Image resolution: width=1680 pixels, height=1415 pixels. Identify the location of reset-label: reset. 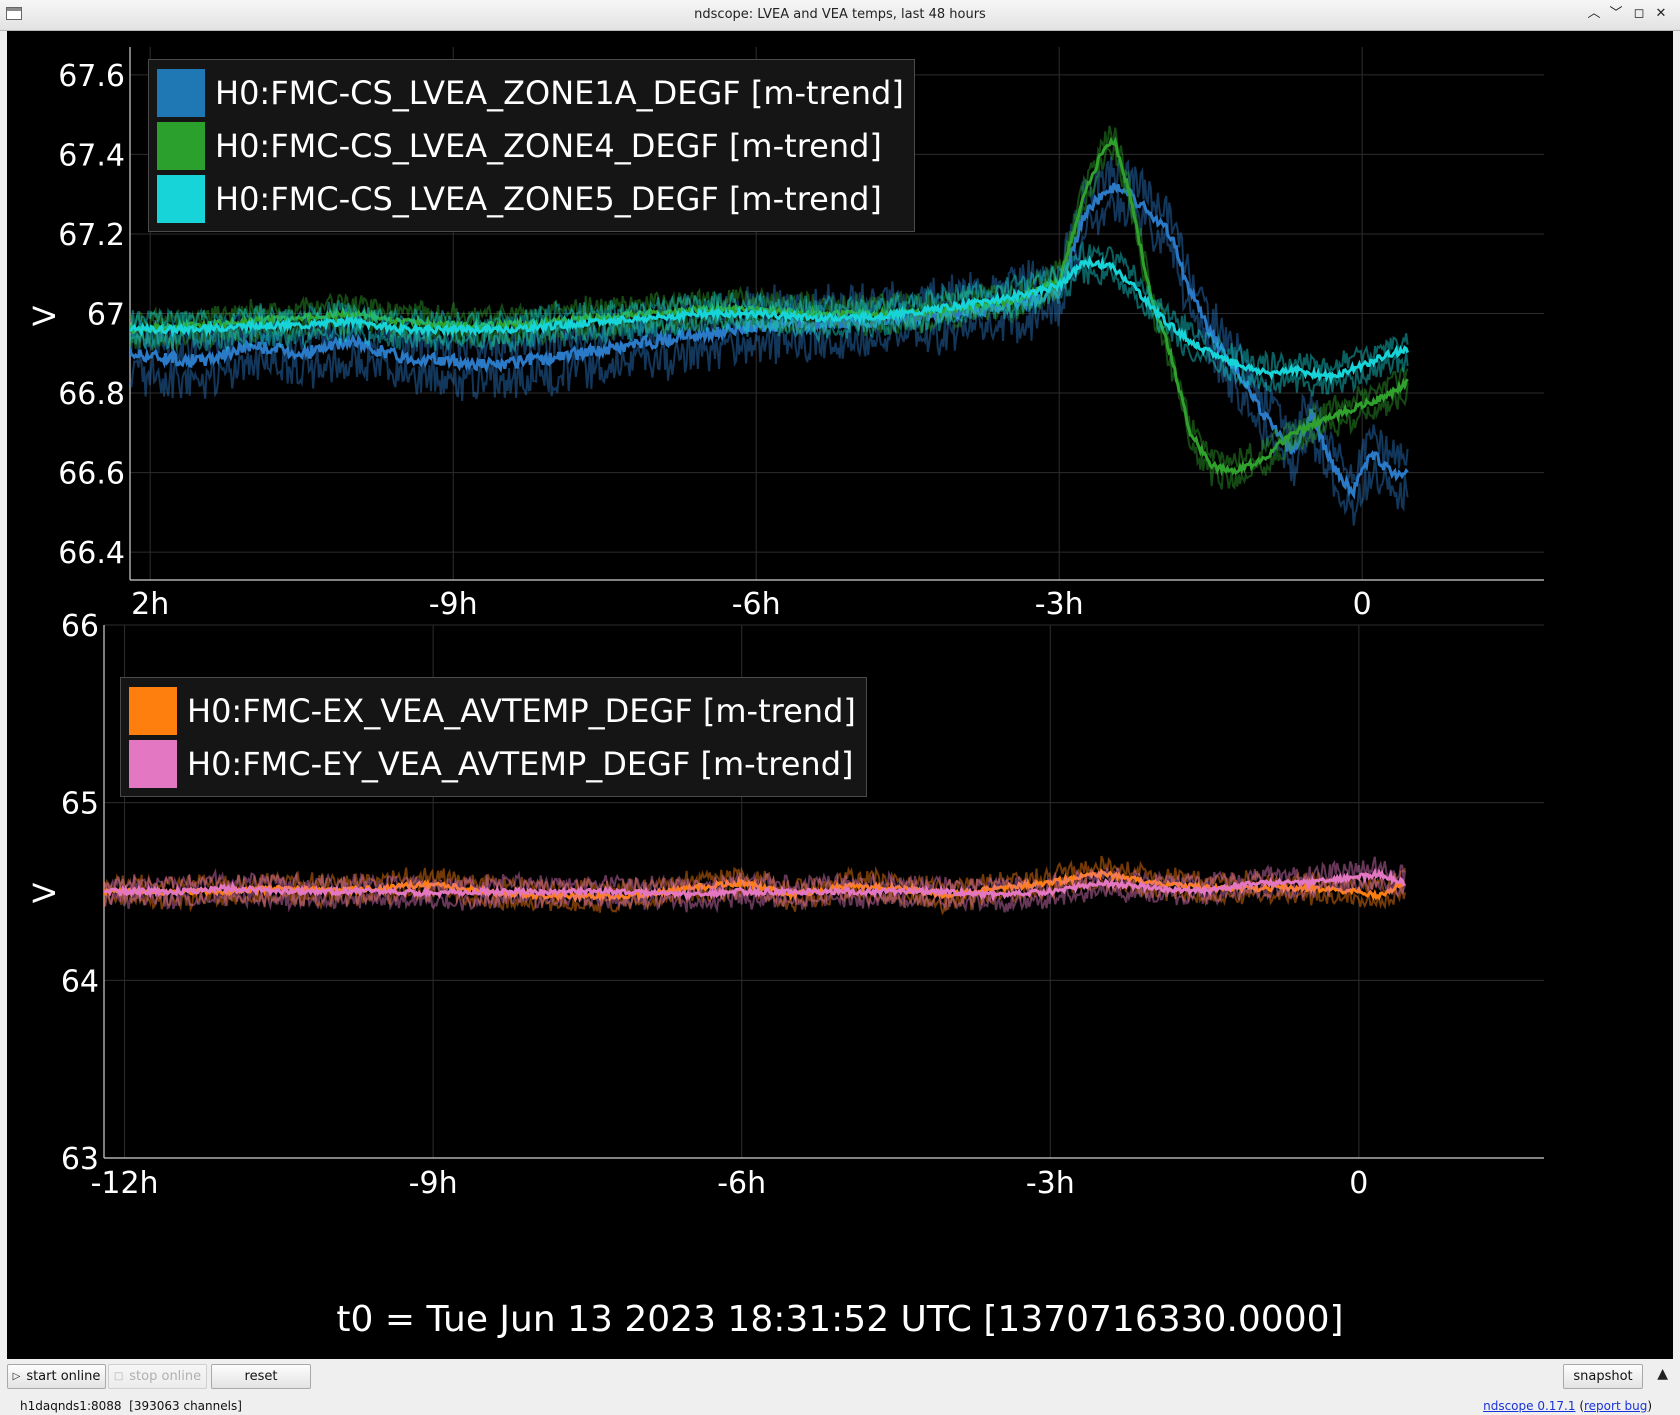
(261, 1376).